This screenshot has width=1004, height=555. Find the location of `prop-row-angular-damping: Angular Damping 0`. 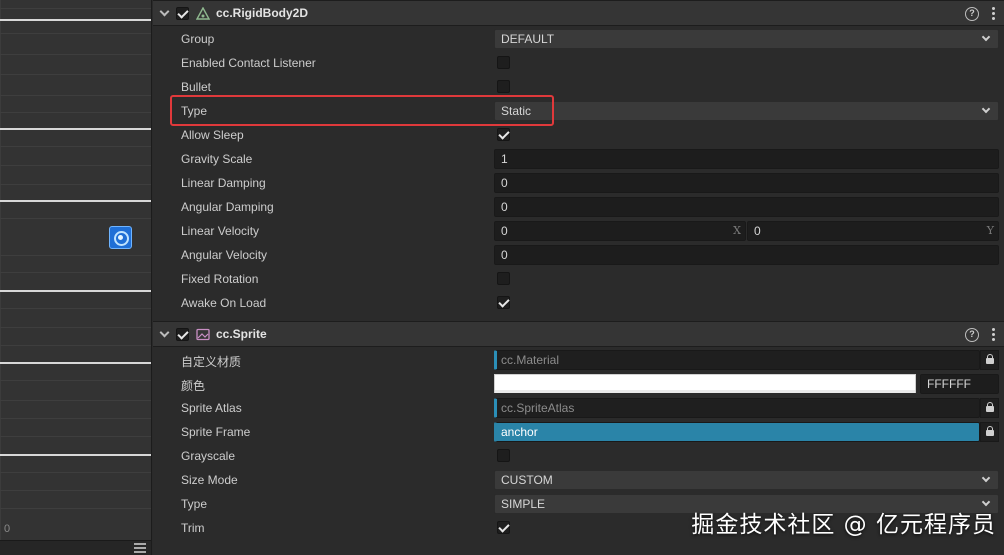

prop-row-angular-damping: Angular Damping 0 is located at coordinates (578, 207).